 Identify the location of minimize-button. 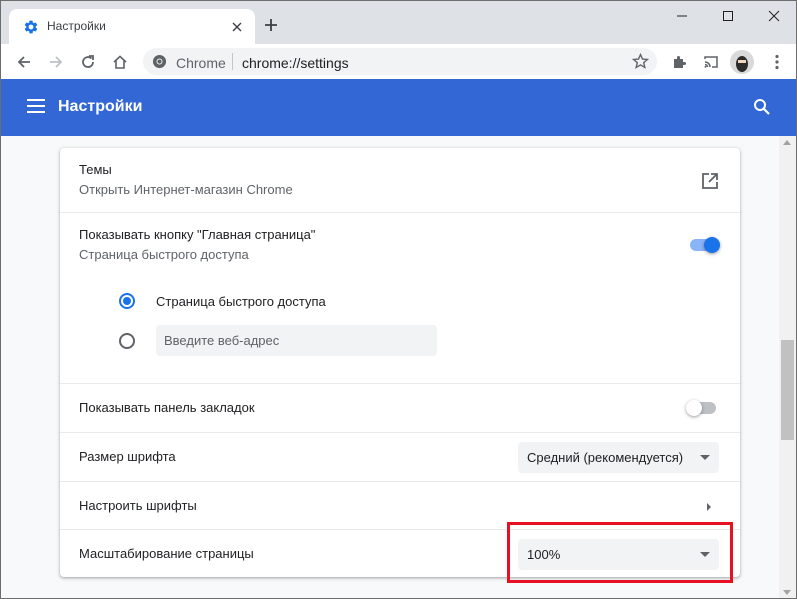
(682, 16).